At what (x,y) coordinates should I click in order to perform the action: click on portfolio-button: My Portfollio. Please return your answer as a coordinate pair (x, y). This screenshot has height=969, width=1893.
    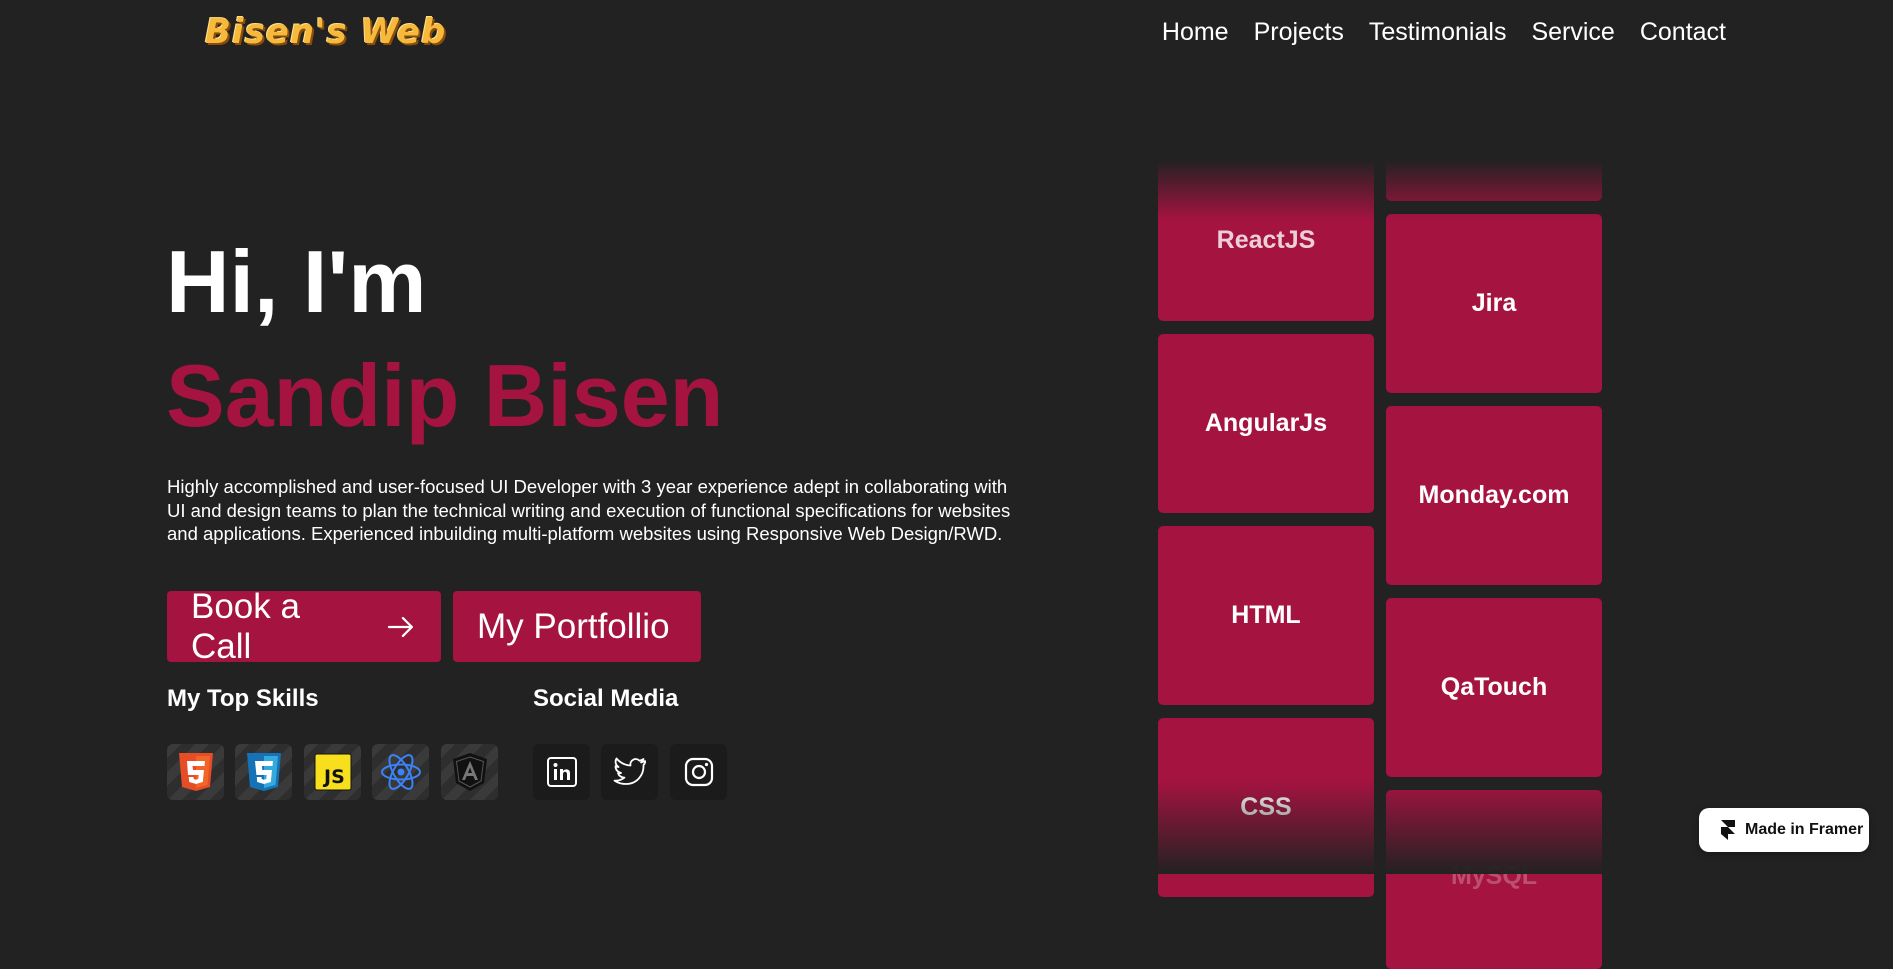
    Looking at the image, I should click on (577, 626).